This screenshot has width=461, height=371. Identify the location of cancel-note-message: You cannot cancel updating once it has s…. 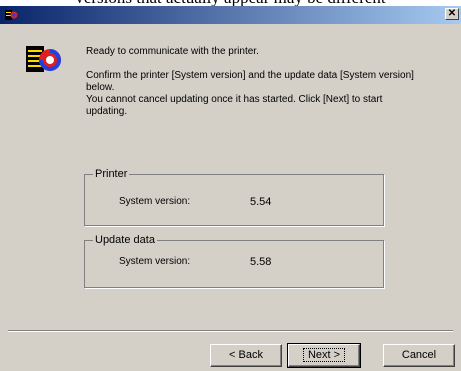
(234, 105).